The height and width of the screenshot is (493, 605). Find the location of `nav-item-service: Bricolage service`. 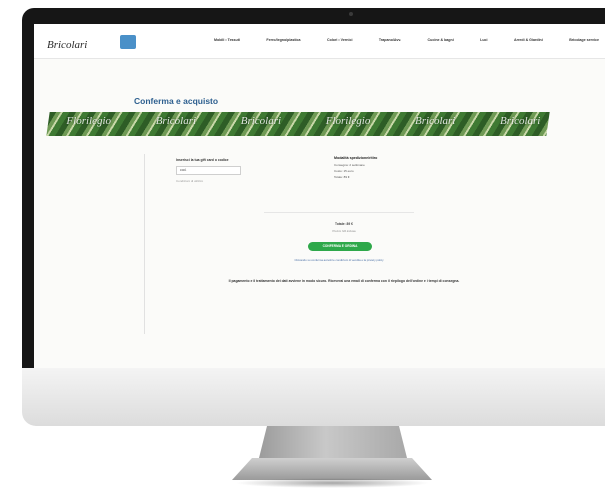

nav-item-service: Bricolage service is located at coordinates (584, 40).